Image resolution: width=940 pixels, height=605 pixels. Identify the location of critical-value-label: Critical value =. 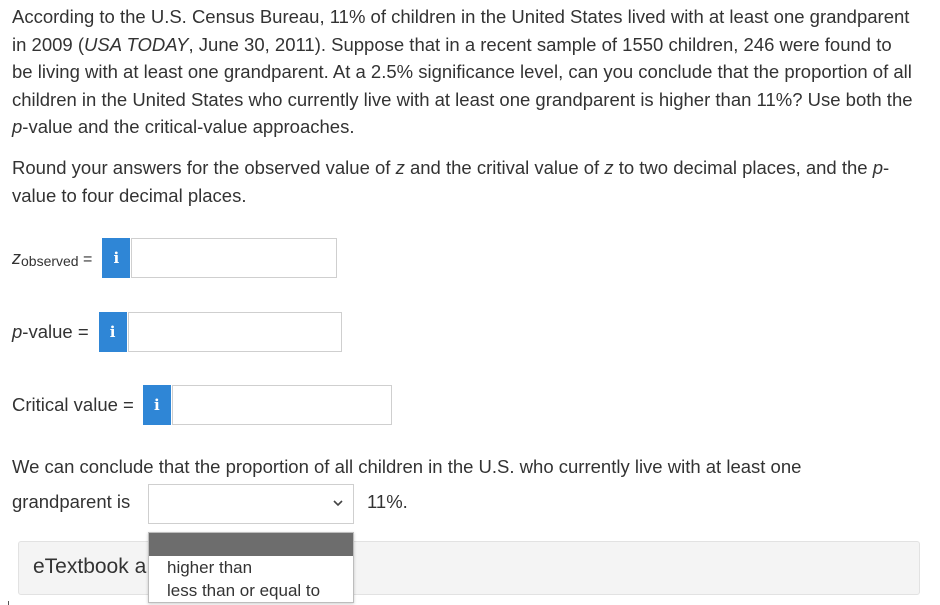
(73, 404).